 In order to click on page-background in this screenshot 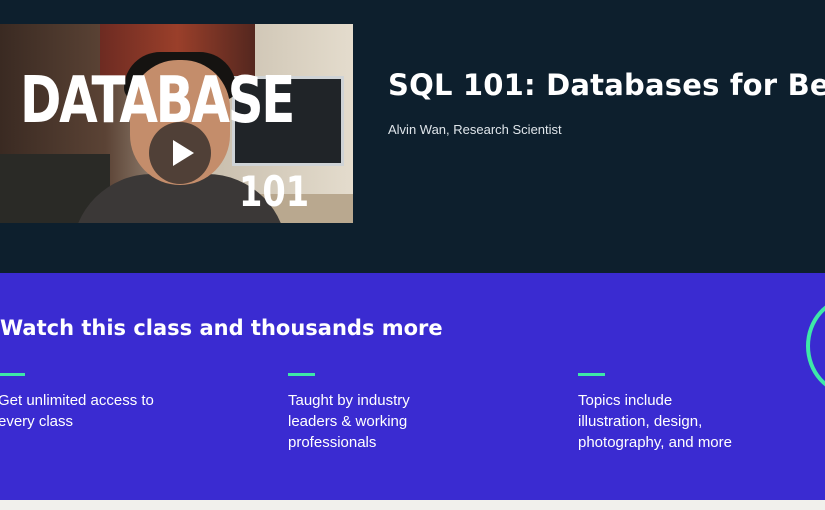, I will do `click(412, 505)`.